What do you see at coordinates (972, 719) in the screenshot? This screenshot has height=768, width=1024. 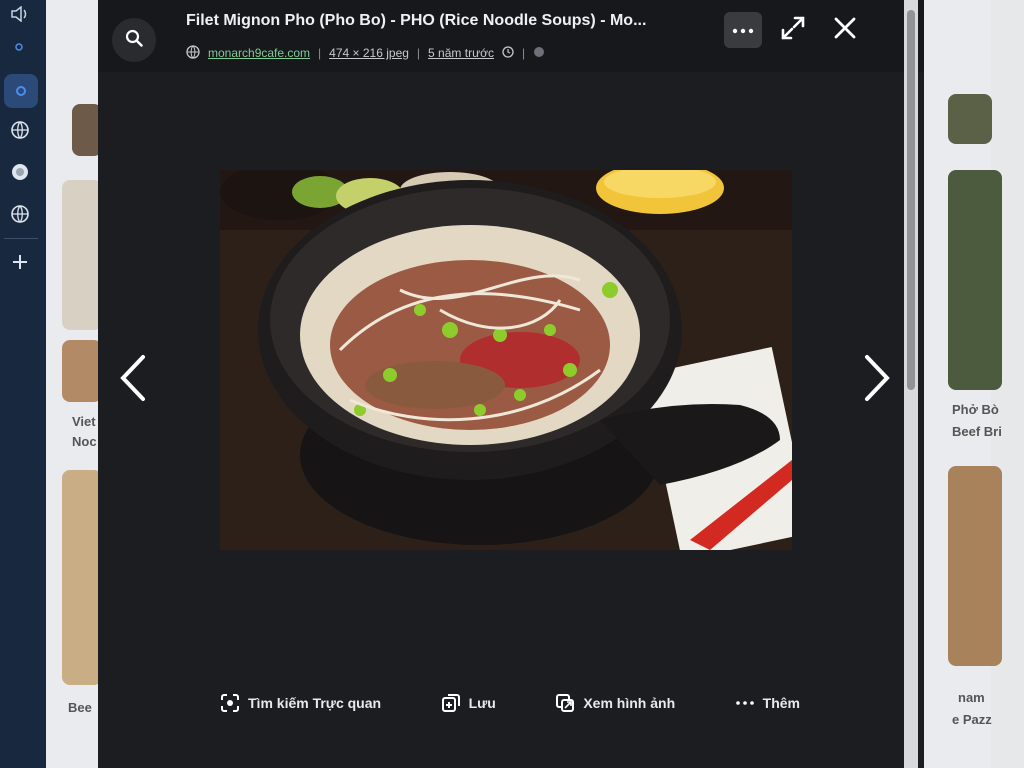 I see `background-result-label: e Pazz` at bounding box center [972, 719].